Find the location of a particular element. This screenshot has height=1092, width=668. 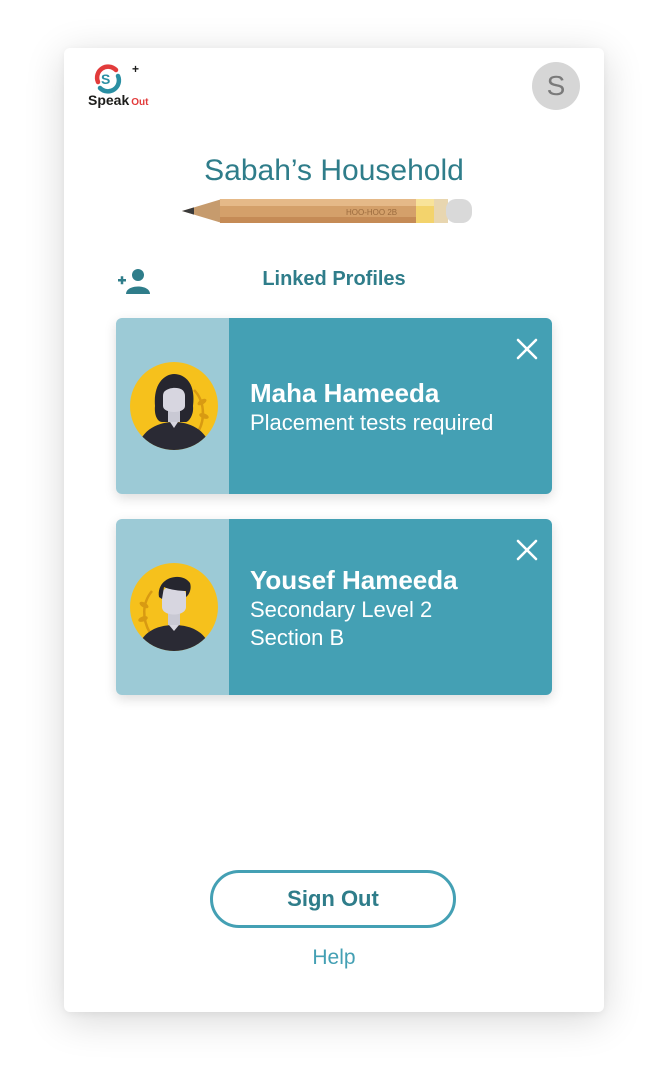

male-avatar-icon is located at coordinates (174, 607).